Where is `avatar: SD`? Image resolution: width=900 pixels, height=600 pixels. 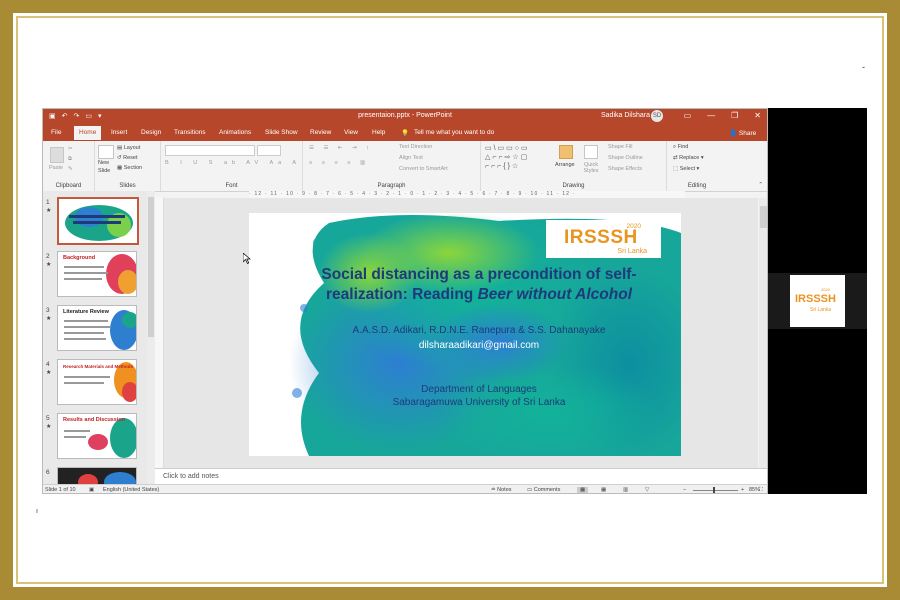
avatar: SD is located at coordinates (657, 116).